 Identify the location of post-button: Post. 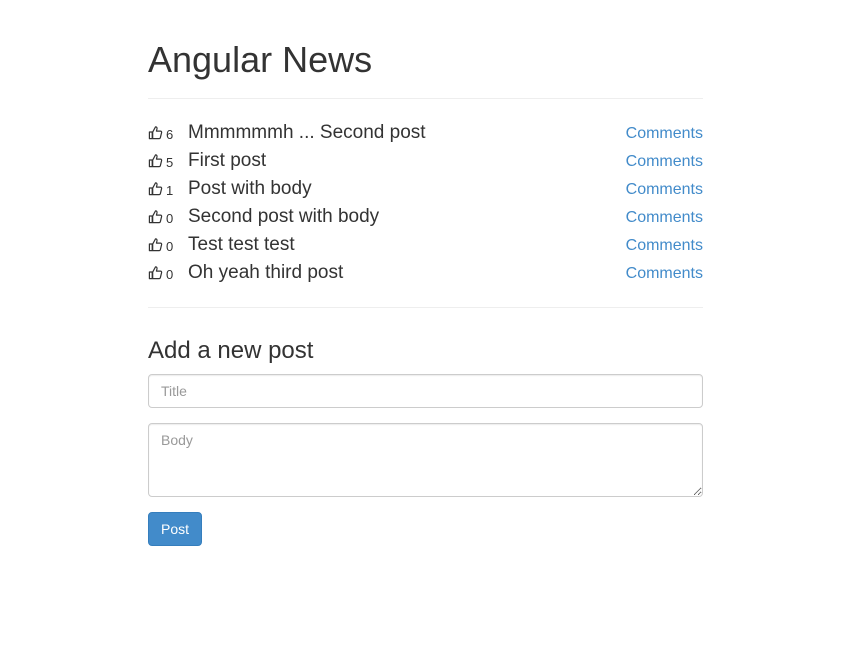
(175, 529).